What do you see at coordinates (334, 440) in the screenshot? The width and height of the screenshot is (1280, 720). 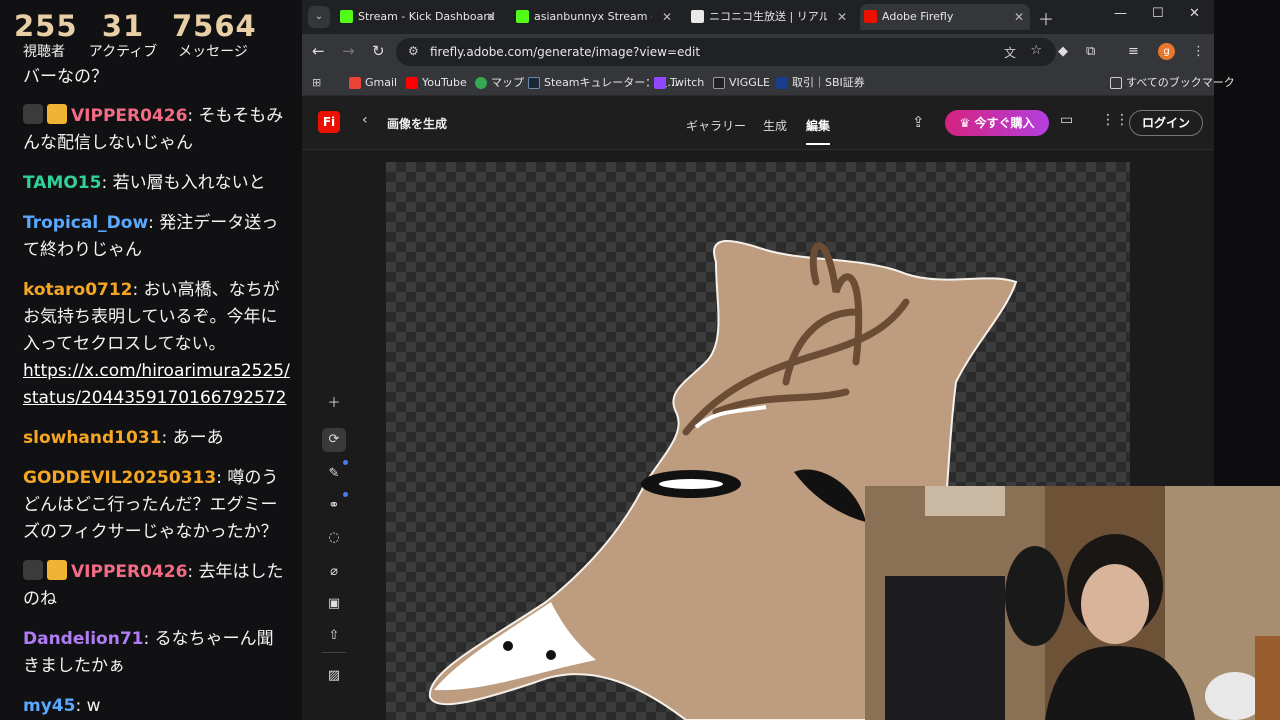 I see `generative-fill-icon: ⟳` at bounding box center [334, 440].